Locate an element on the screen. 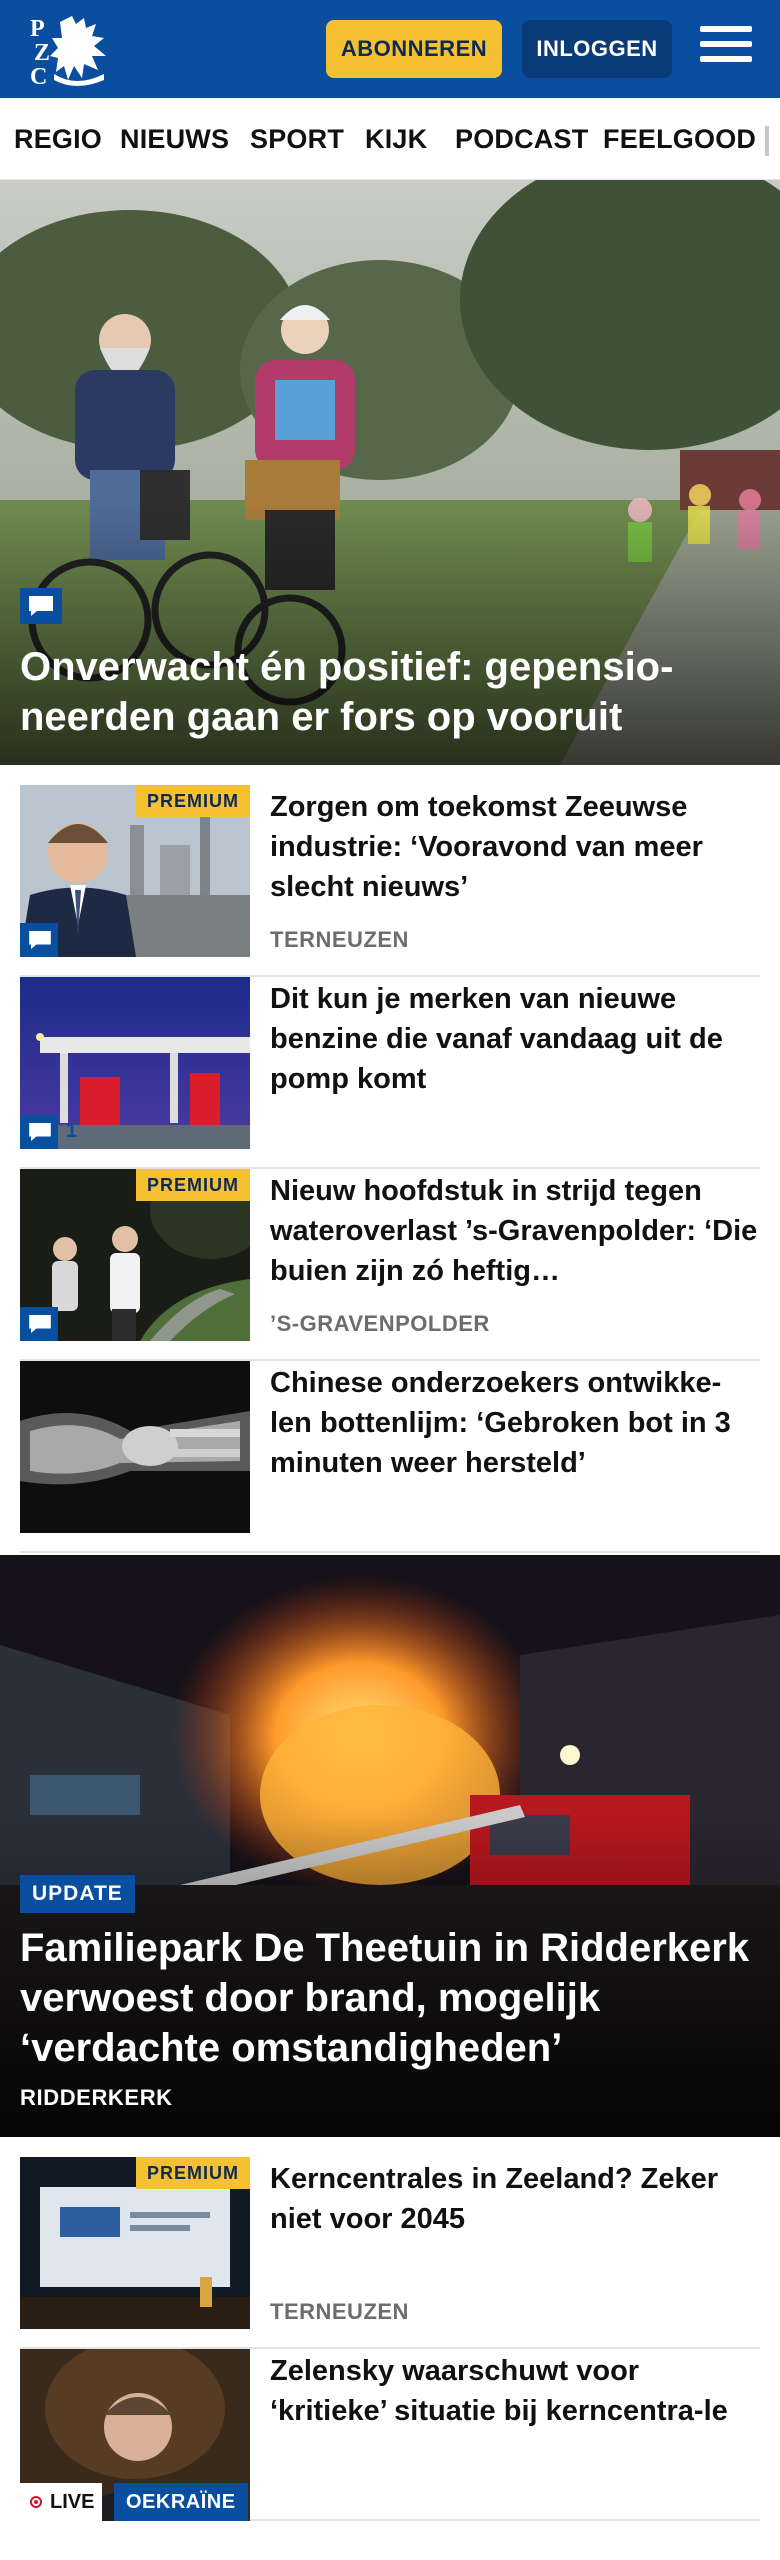 The width and height of the screenshot is (780, 2560). svg-text: Z is located at coordinates (42, 53).